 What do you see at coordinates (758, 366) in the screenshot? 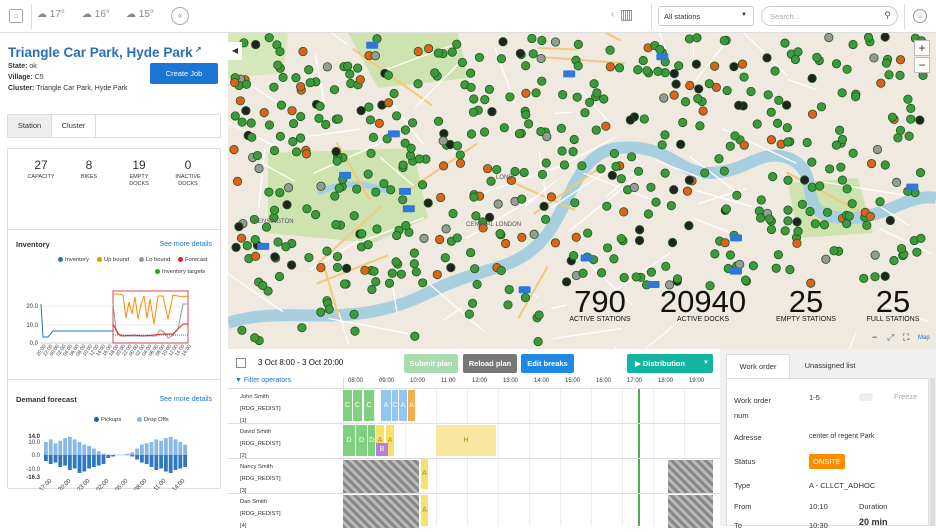
I see `tab-work-order: Work order` at bounding box center [758, 366].